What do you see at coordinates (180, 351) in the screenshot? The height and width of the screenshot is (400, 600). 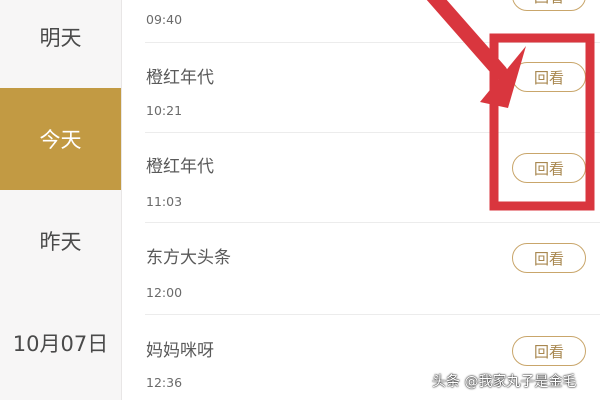 I see `program-title: 妈妈咪呀` at bounding box center [180, 351].